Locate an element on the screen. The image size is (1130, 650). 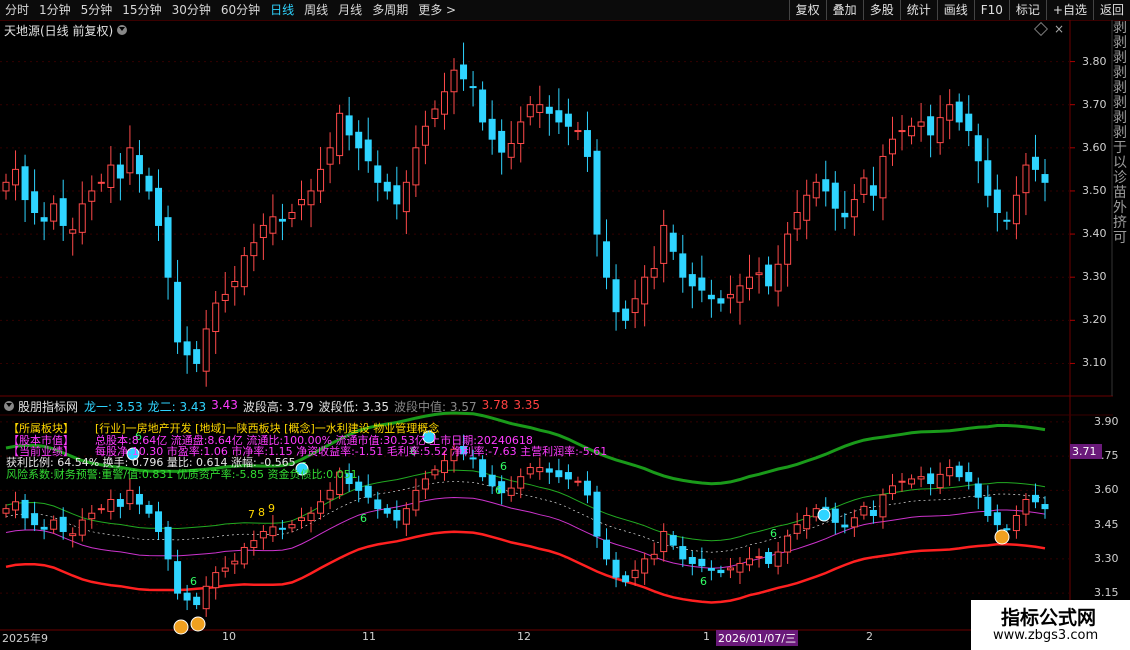
signal-dot-icon is located at coordinates (824, 515).